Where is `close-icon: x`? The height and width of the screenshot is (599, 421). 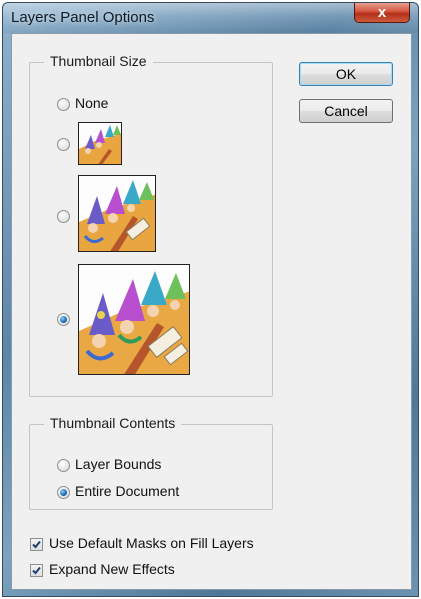
close-icon: x is located at coordinates (382, 12).